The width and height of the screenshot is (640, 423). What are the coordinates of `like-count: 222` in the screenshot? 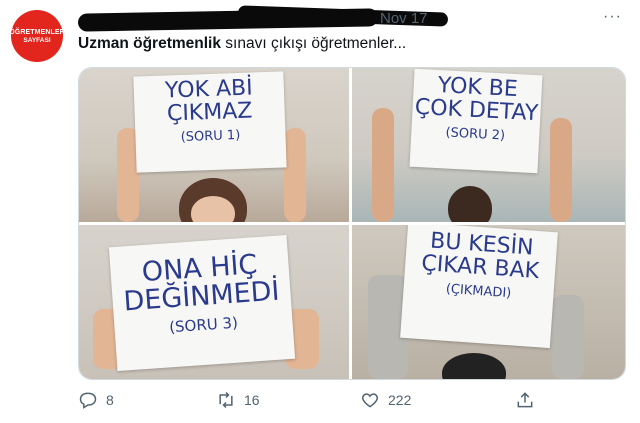 It's located at (400, 400).